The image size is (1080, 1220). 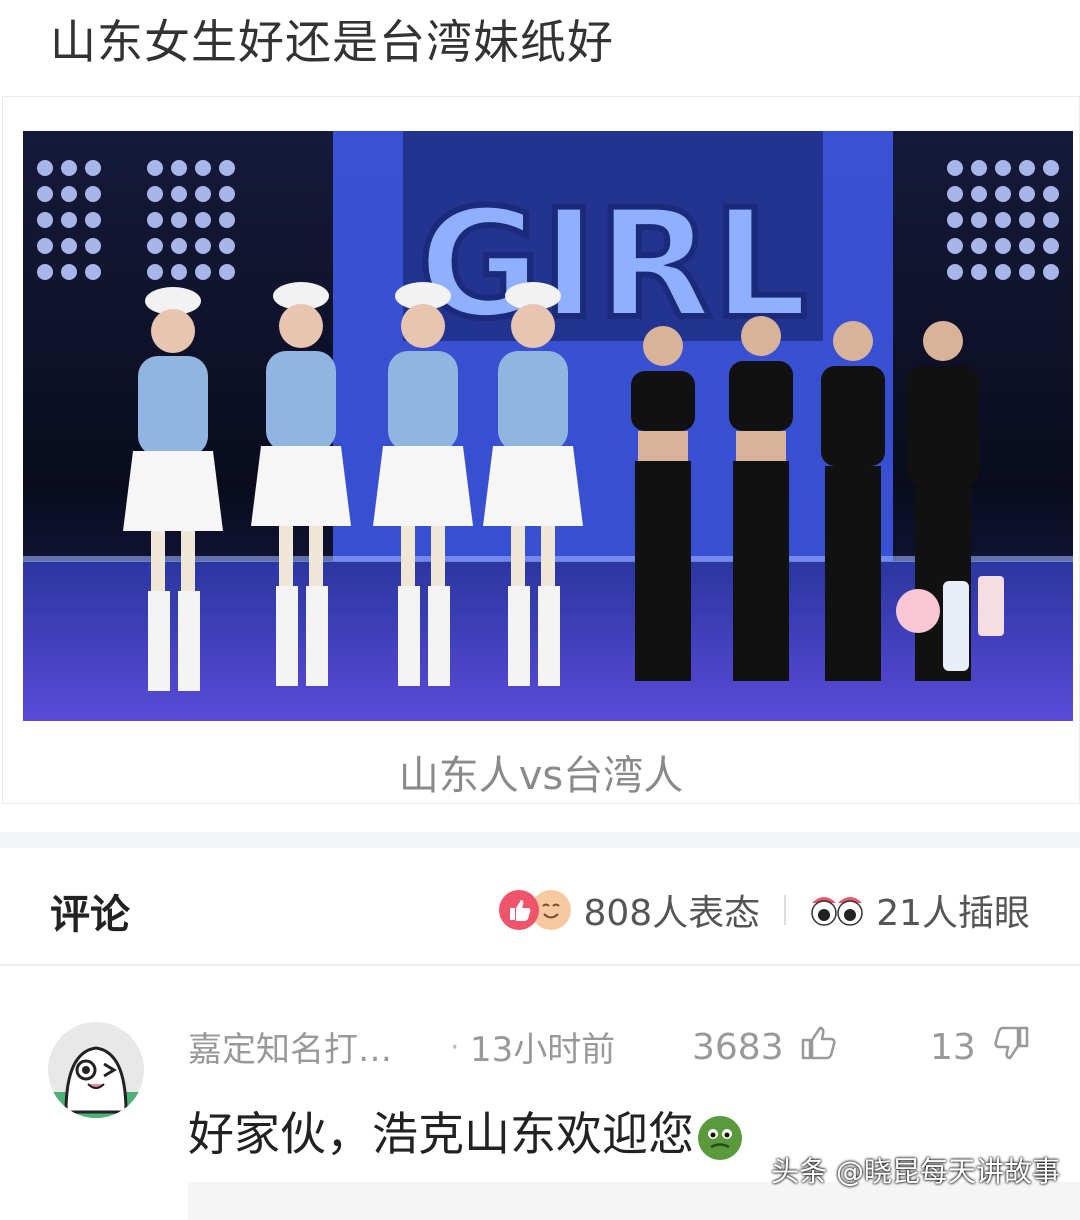 What do you see at coordinates (540, 965) in the screenshot?
I see `header-divider` at bounding box center [540, 965].